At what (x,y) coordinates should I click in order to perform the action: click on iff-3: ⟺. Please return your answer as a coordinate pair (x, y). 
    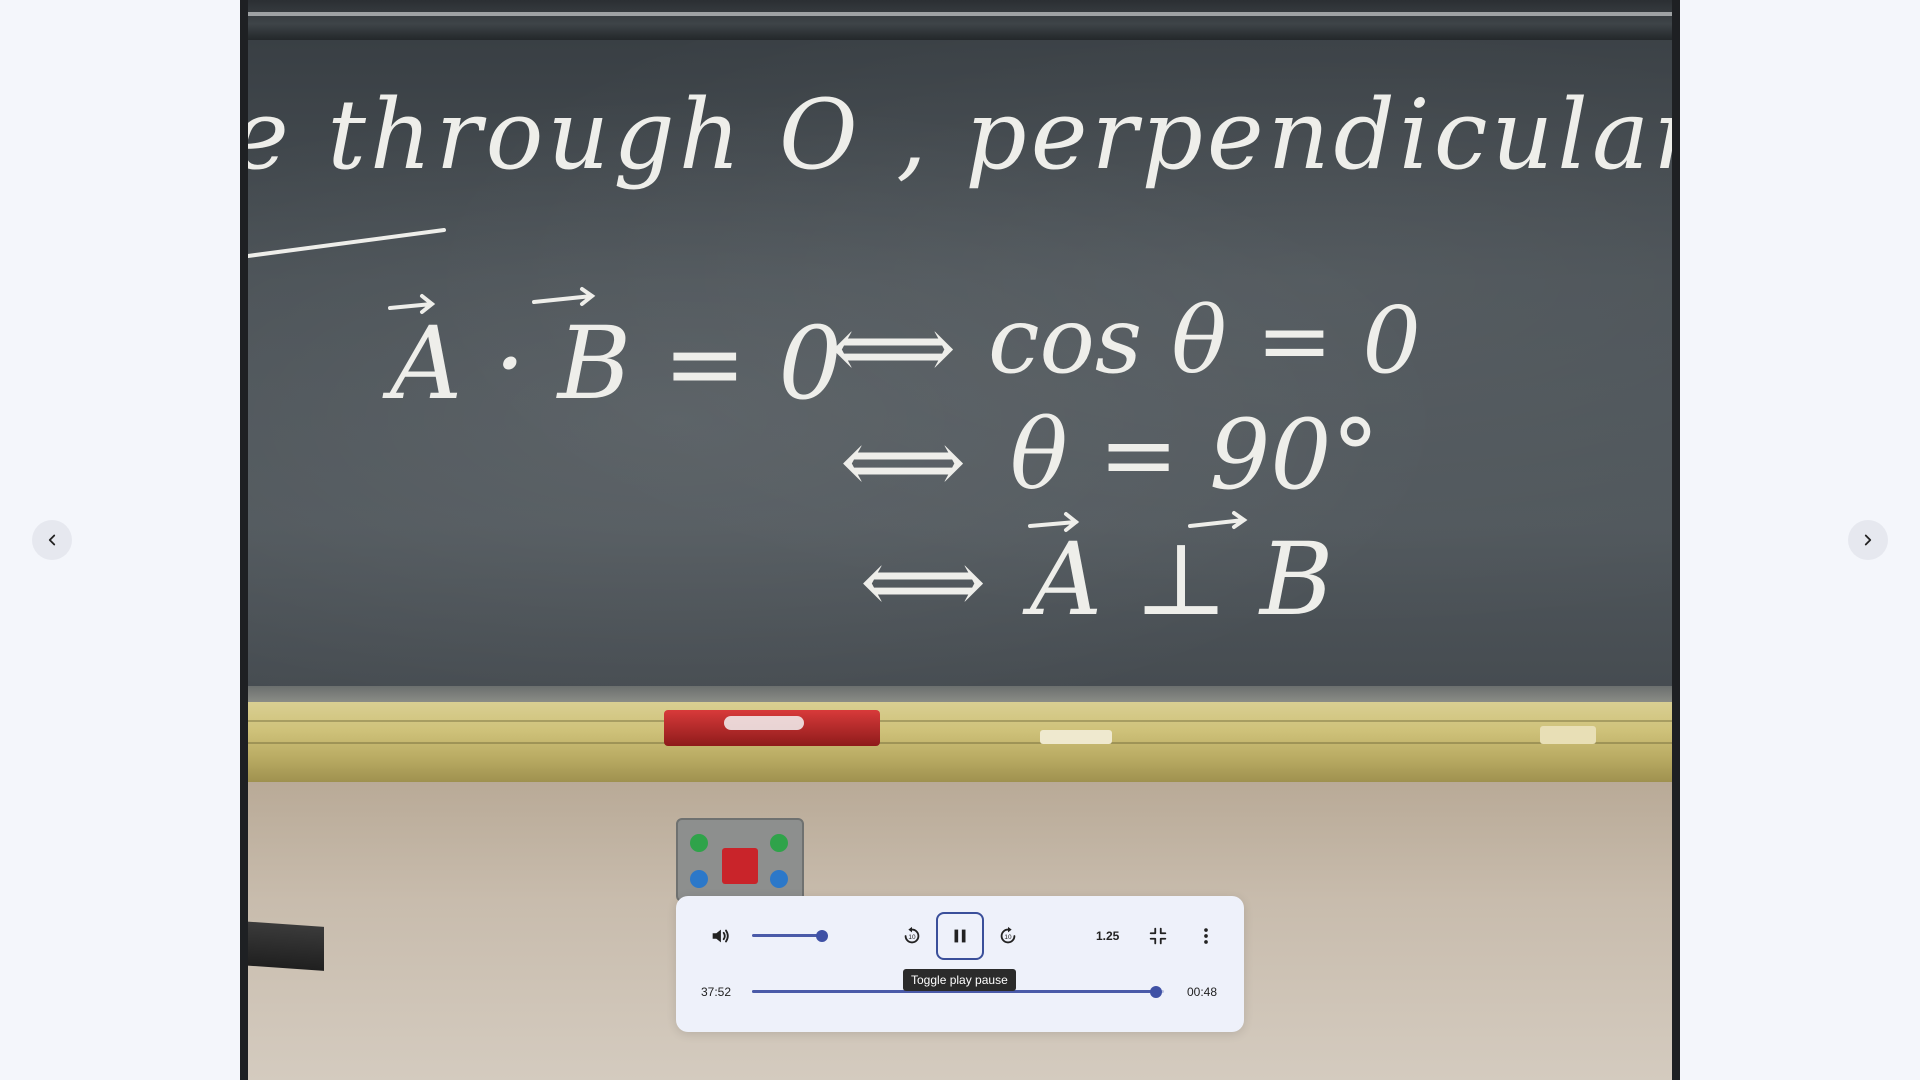
    Looking at the image, I should click on (923, 581).